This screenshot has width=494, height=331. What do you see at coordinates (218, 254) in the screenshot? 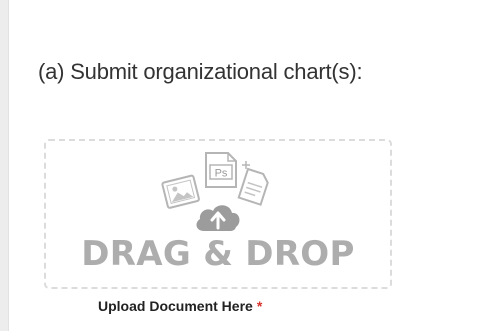
I see `drag-drop-text: DRAG & DROP` at bounding box center [218, 254].